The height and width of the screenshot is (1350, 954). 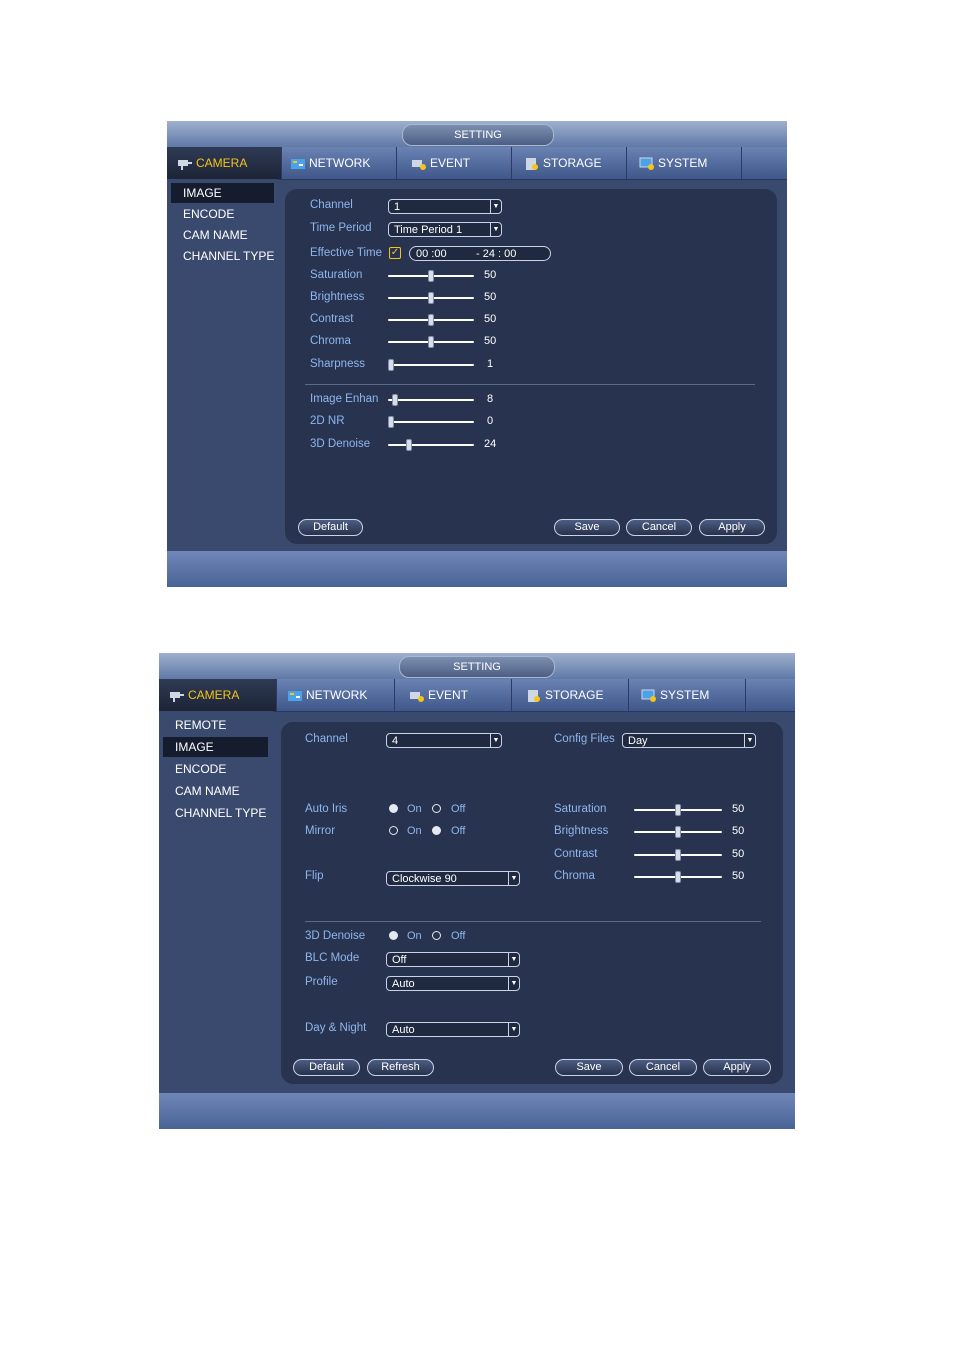 I want to click on profile-select: Auto ▼, so click(x=453, y=983).